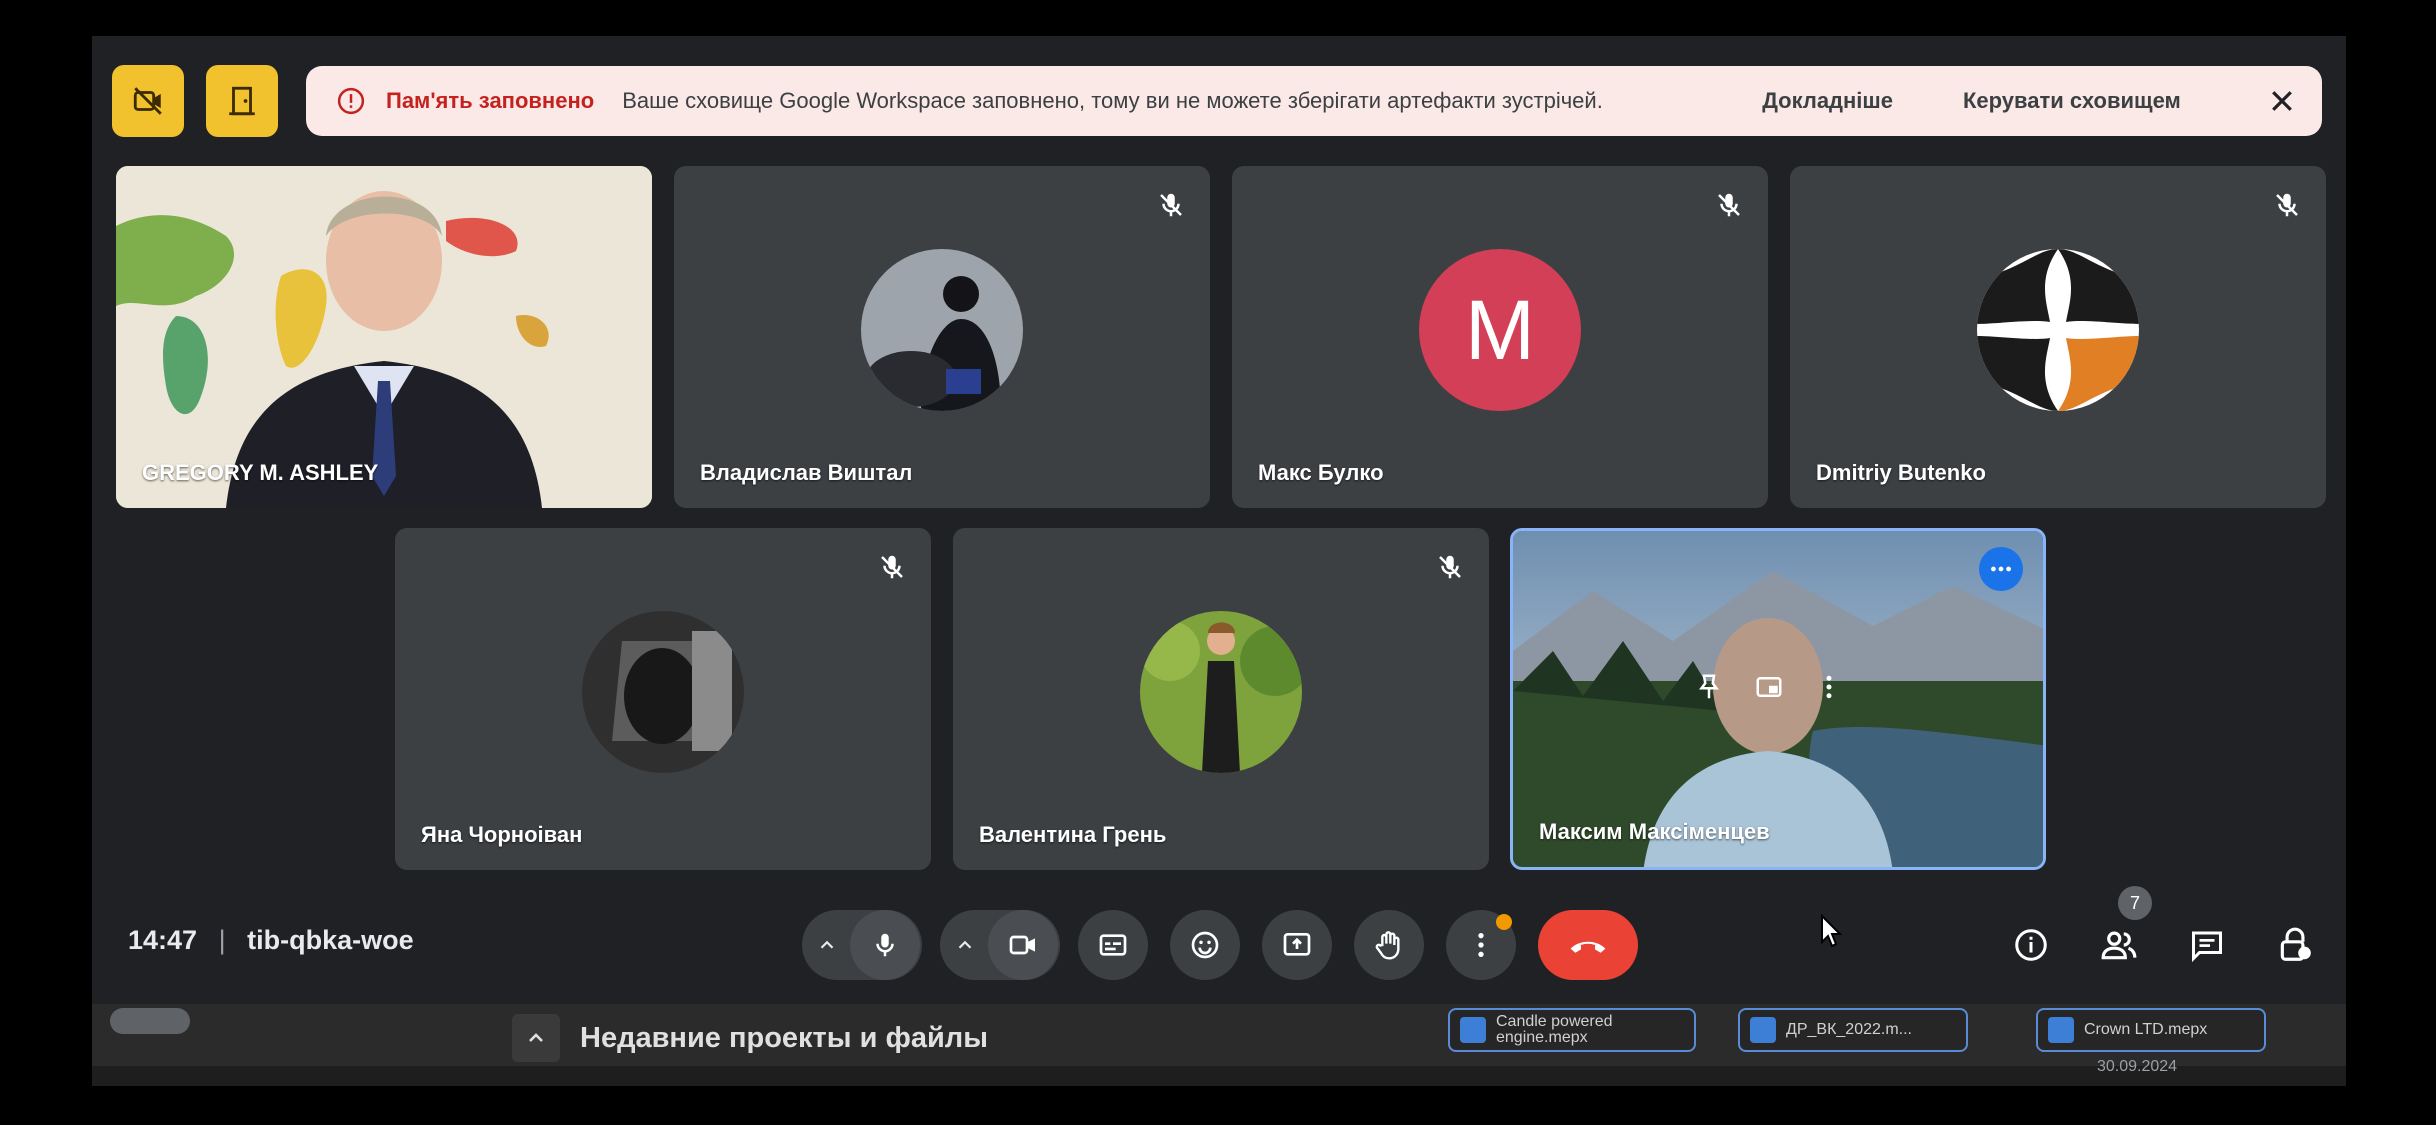 Image resolution: width=2436 pixels, height=1125 pixels. I want to click on participant-tile: Яна Чорноіван, so click(663, 699).